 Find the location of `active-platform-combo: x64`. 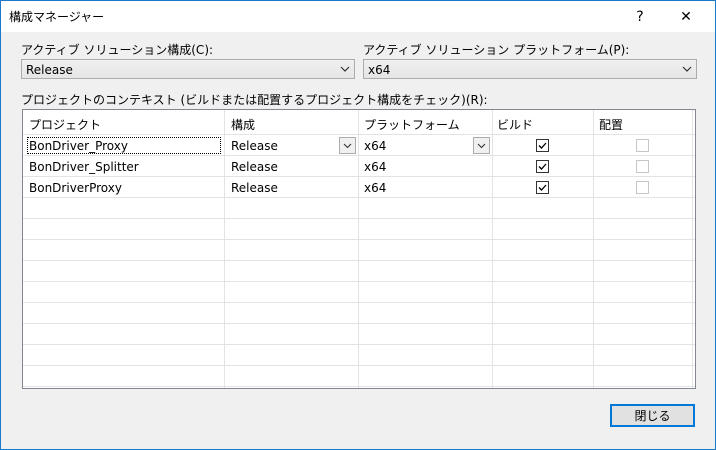

active-platform-combo: x64 is located at coordinates (530, 69).